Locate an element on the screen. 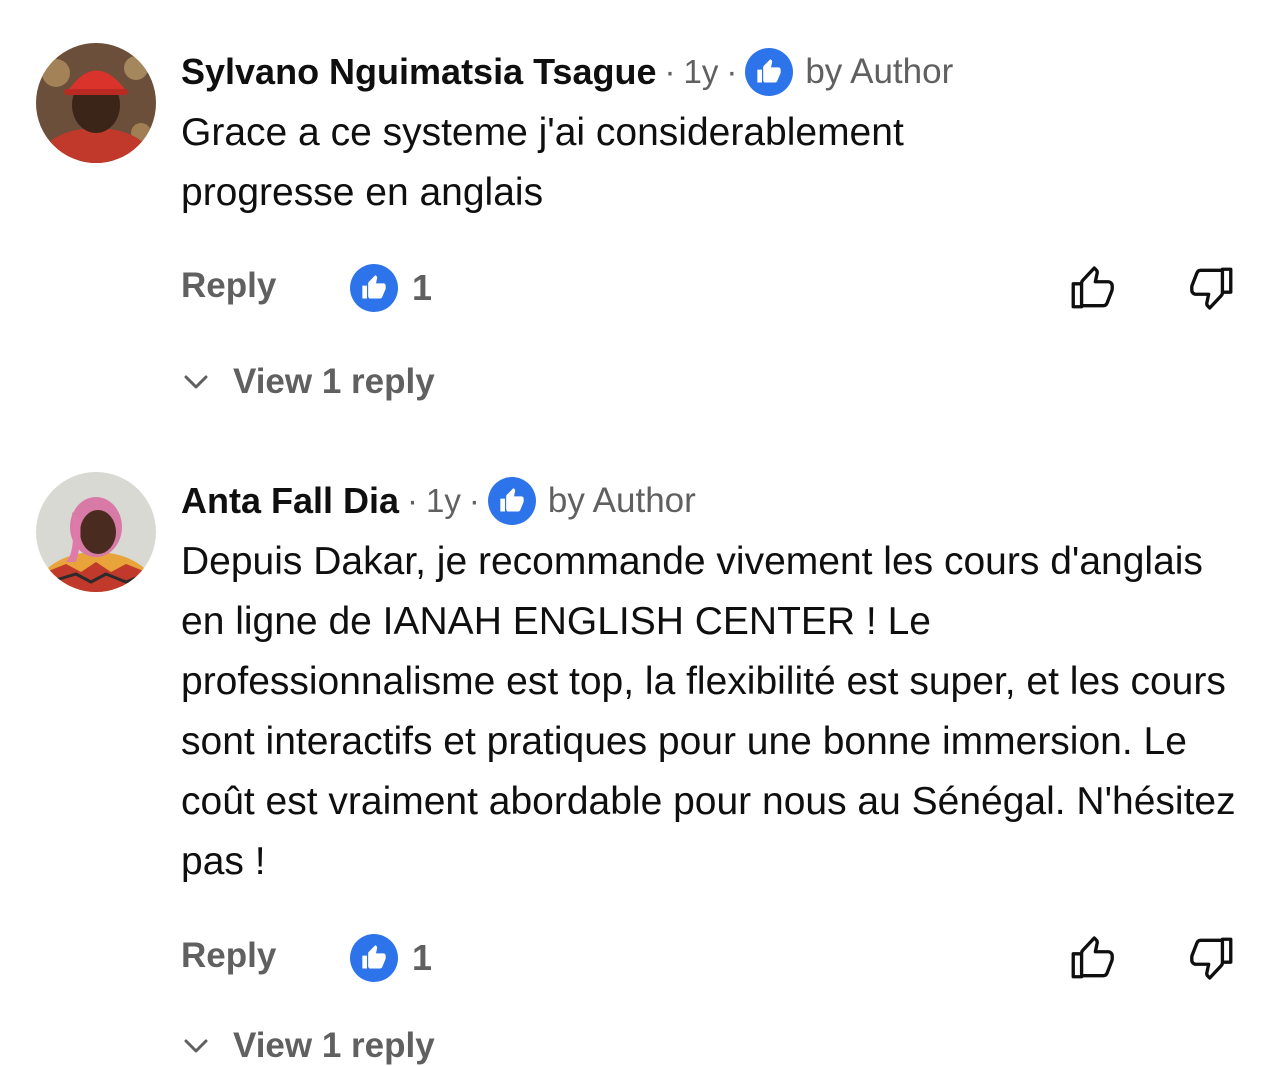 The image size is (1284, 1066). author-name: Anta Fall Dia is located at coordinates (290, 501).